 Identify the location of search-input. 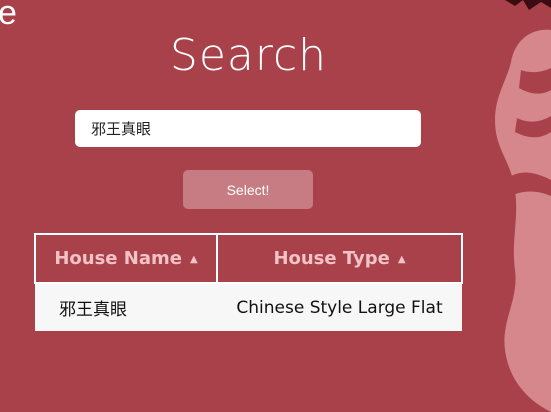
(248, 128).